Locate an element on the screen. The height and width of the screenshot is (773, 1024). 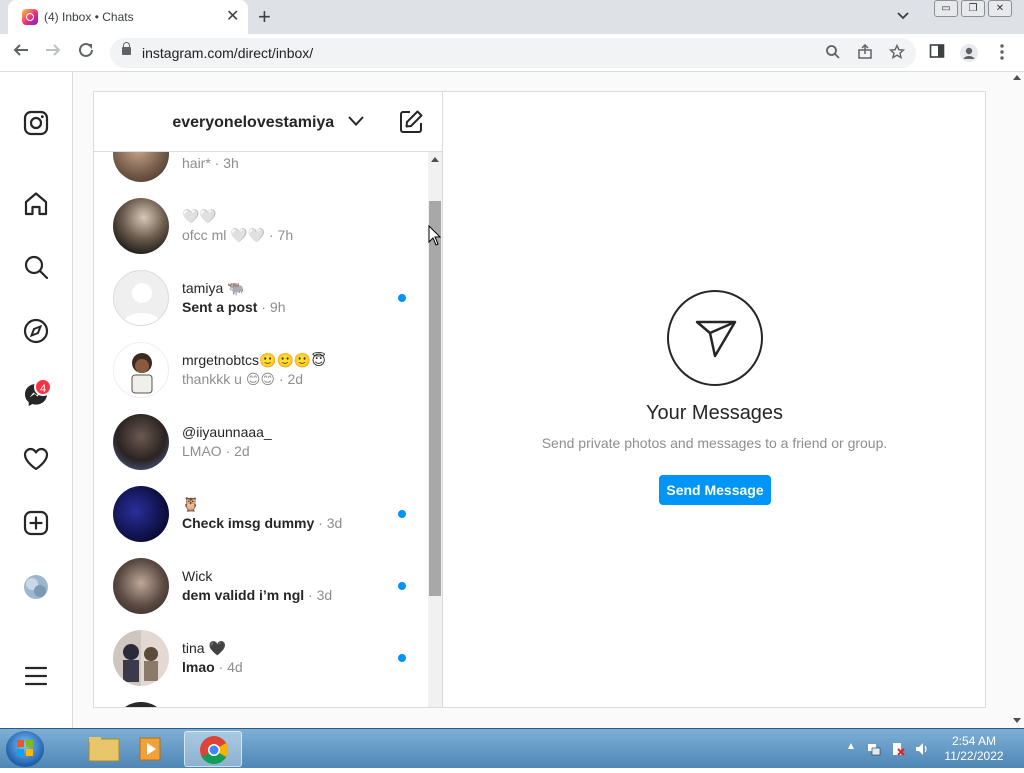
conversation-name: mrgetnobtcs🙂🙂🙂😇 is located at coordinates (254, 360).